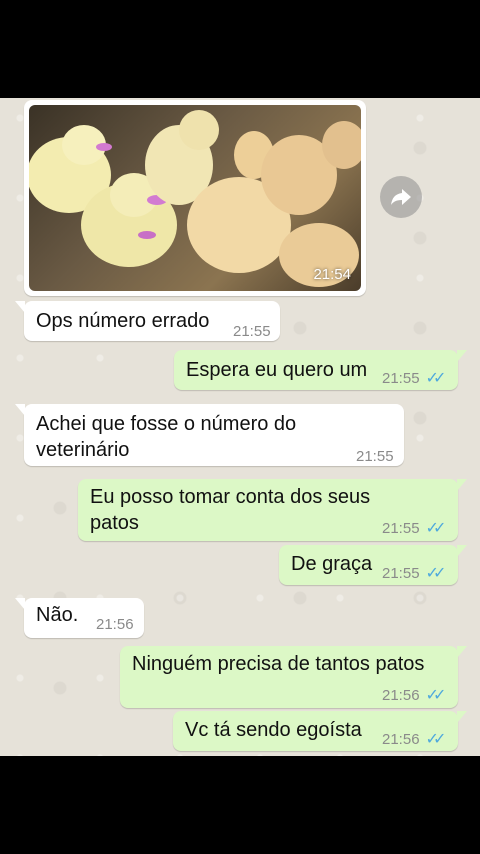 The width and height of the screenshot is (480, 854). What do you see at coordinates (79, 618) in the screenshot?
I see `message-incoming: Não. 21:56` at bounding box center [79, 618].